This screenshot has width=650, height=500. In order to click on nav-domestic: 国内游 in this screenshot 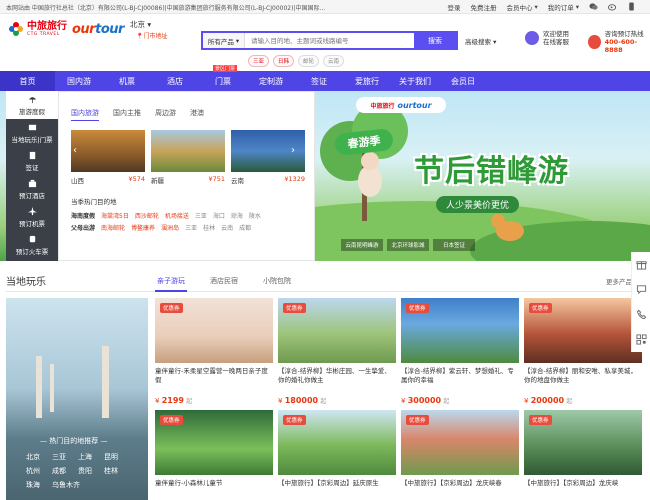, I will do `click(79, 81)`.